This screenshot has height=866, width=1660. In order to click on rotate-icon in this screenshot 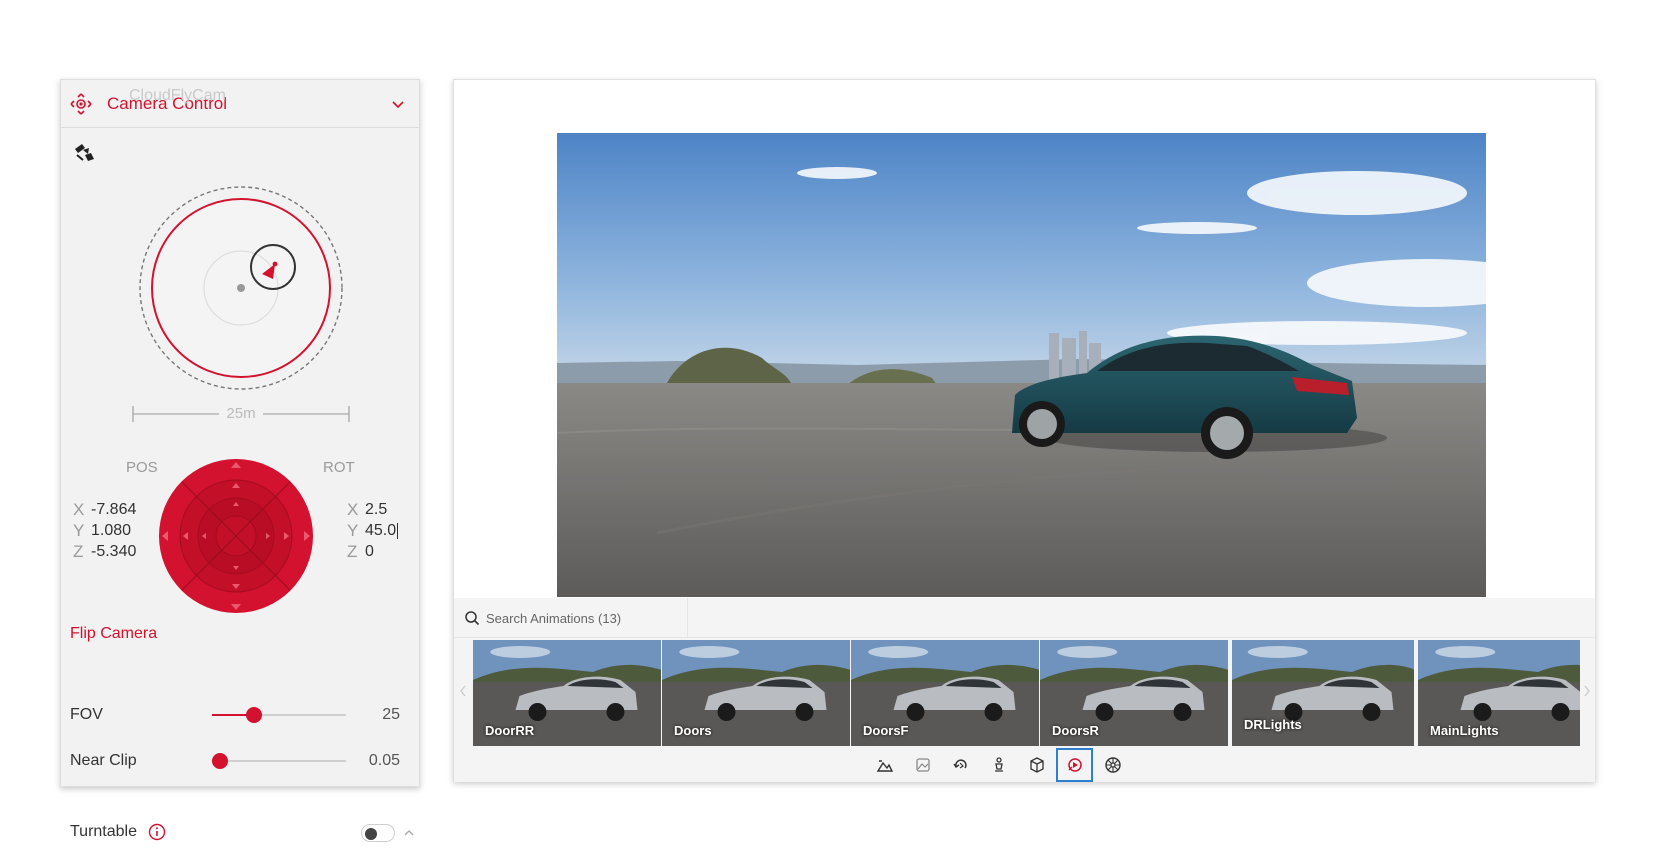, I will do `click(959, 764)`.